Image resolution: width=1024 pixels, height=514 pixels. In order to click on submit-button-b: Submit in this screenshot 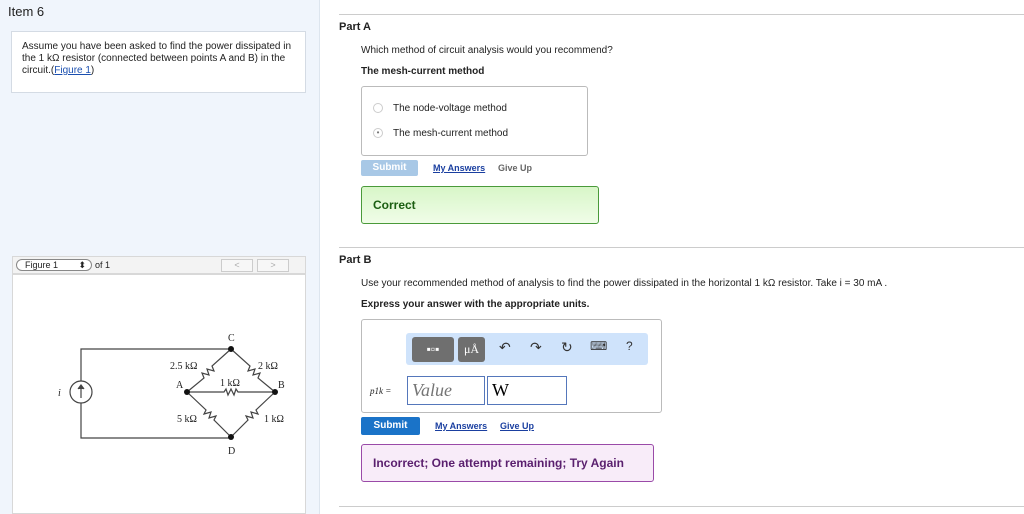, I will do `click(390, 426)`.